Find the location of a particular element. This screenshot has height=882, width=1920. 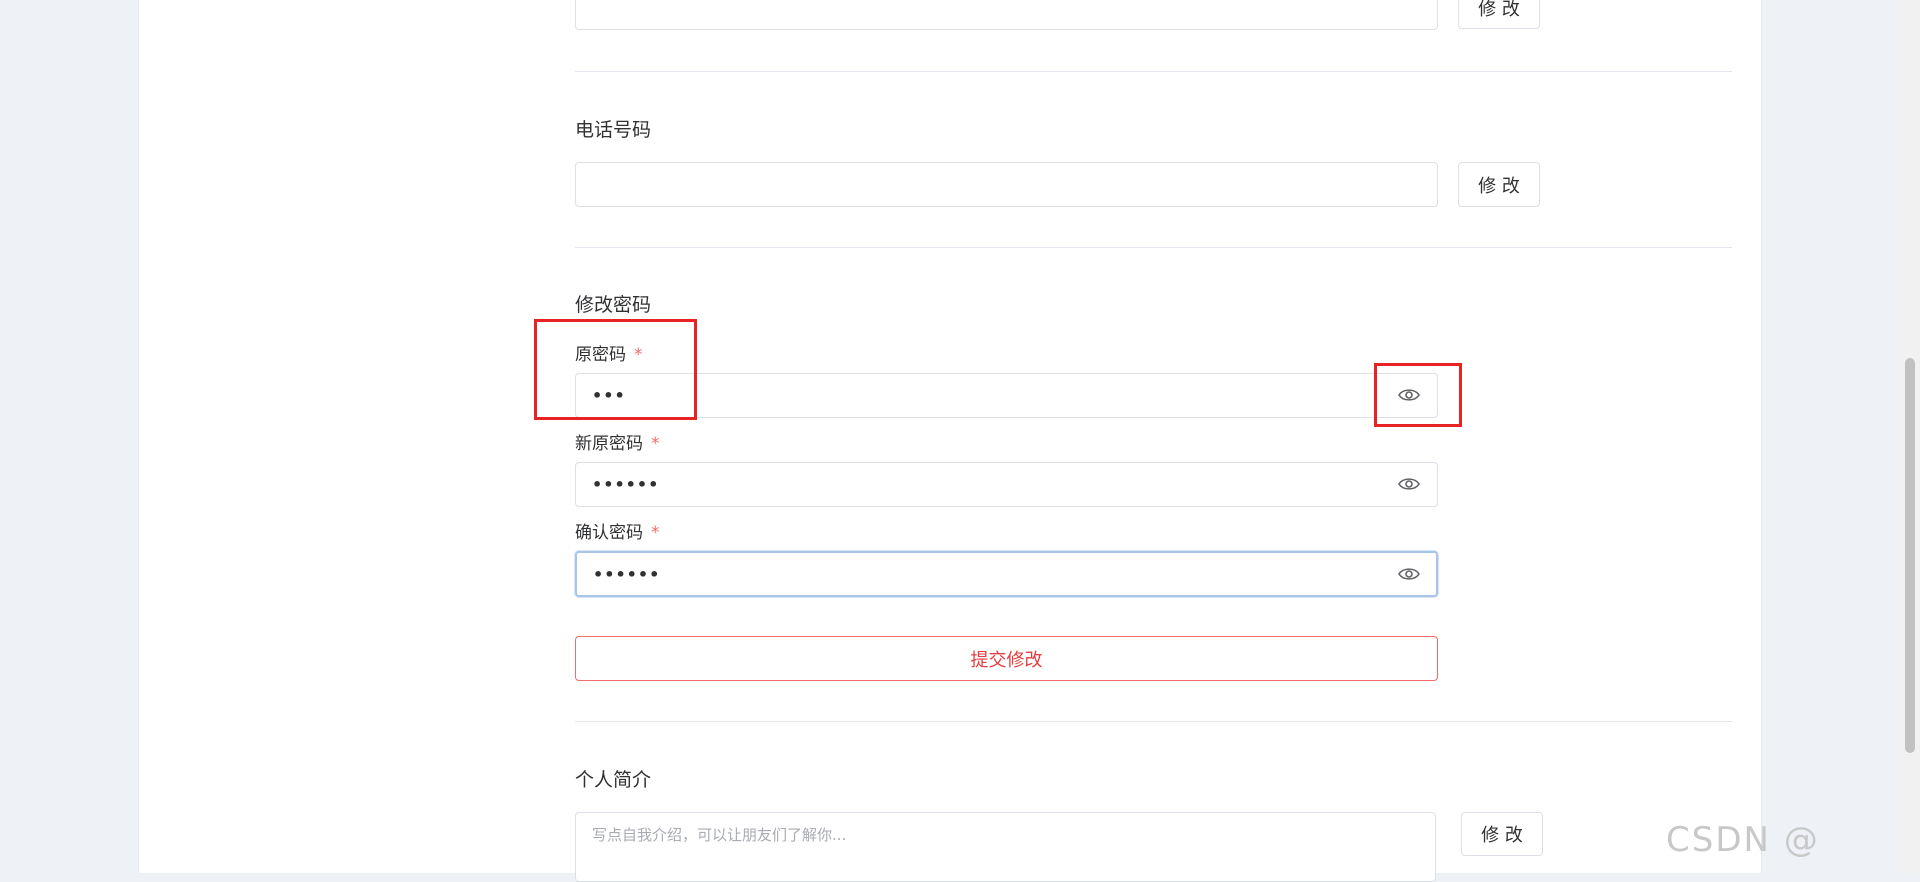

submit-password-button: 提交修改 is located at coordinates (1006, 658).